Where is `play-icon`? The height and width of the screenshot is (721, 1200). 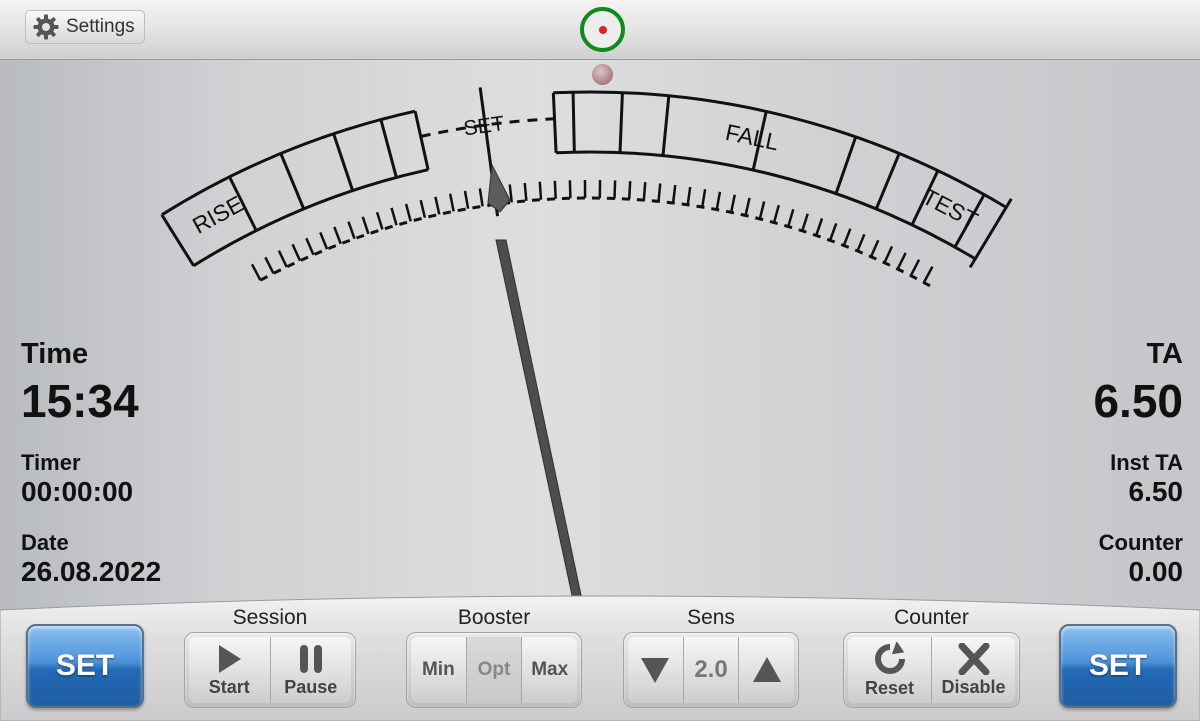
play-icon is located at coordinates (230, 658).